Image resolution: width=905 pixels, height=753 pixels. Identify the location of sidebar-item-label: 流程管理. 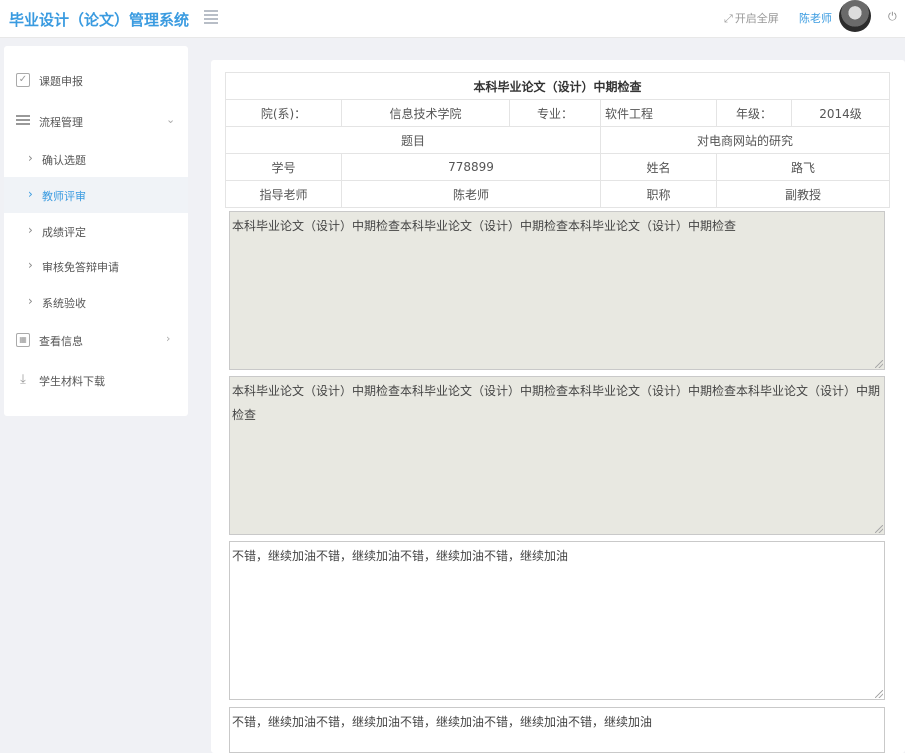
(61, 122).